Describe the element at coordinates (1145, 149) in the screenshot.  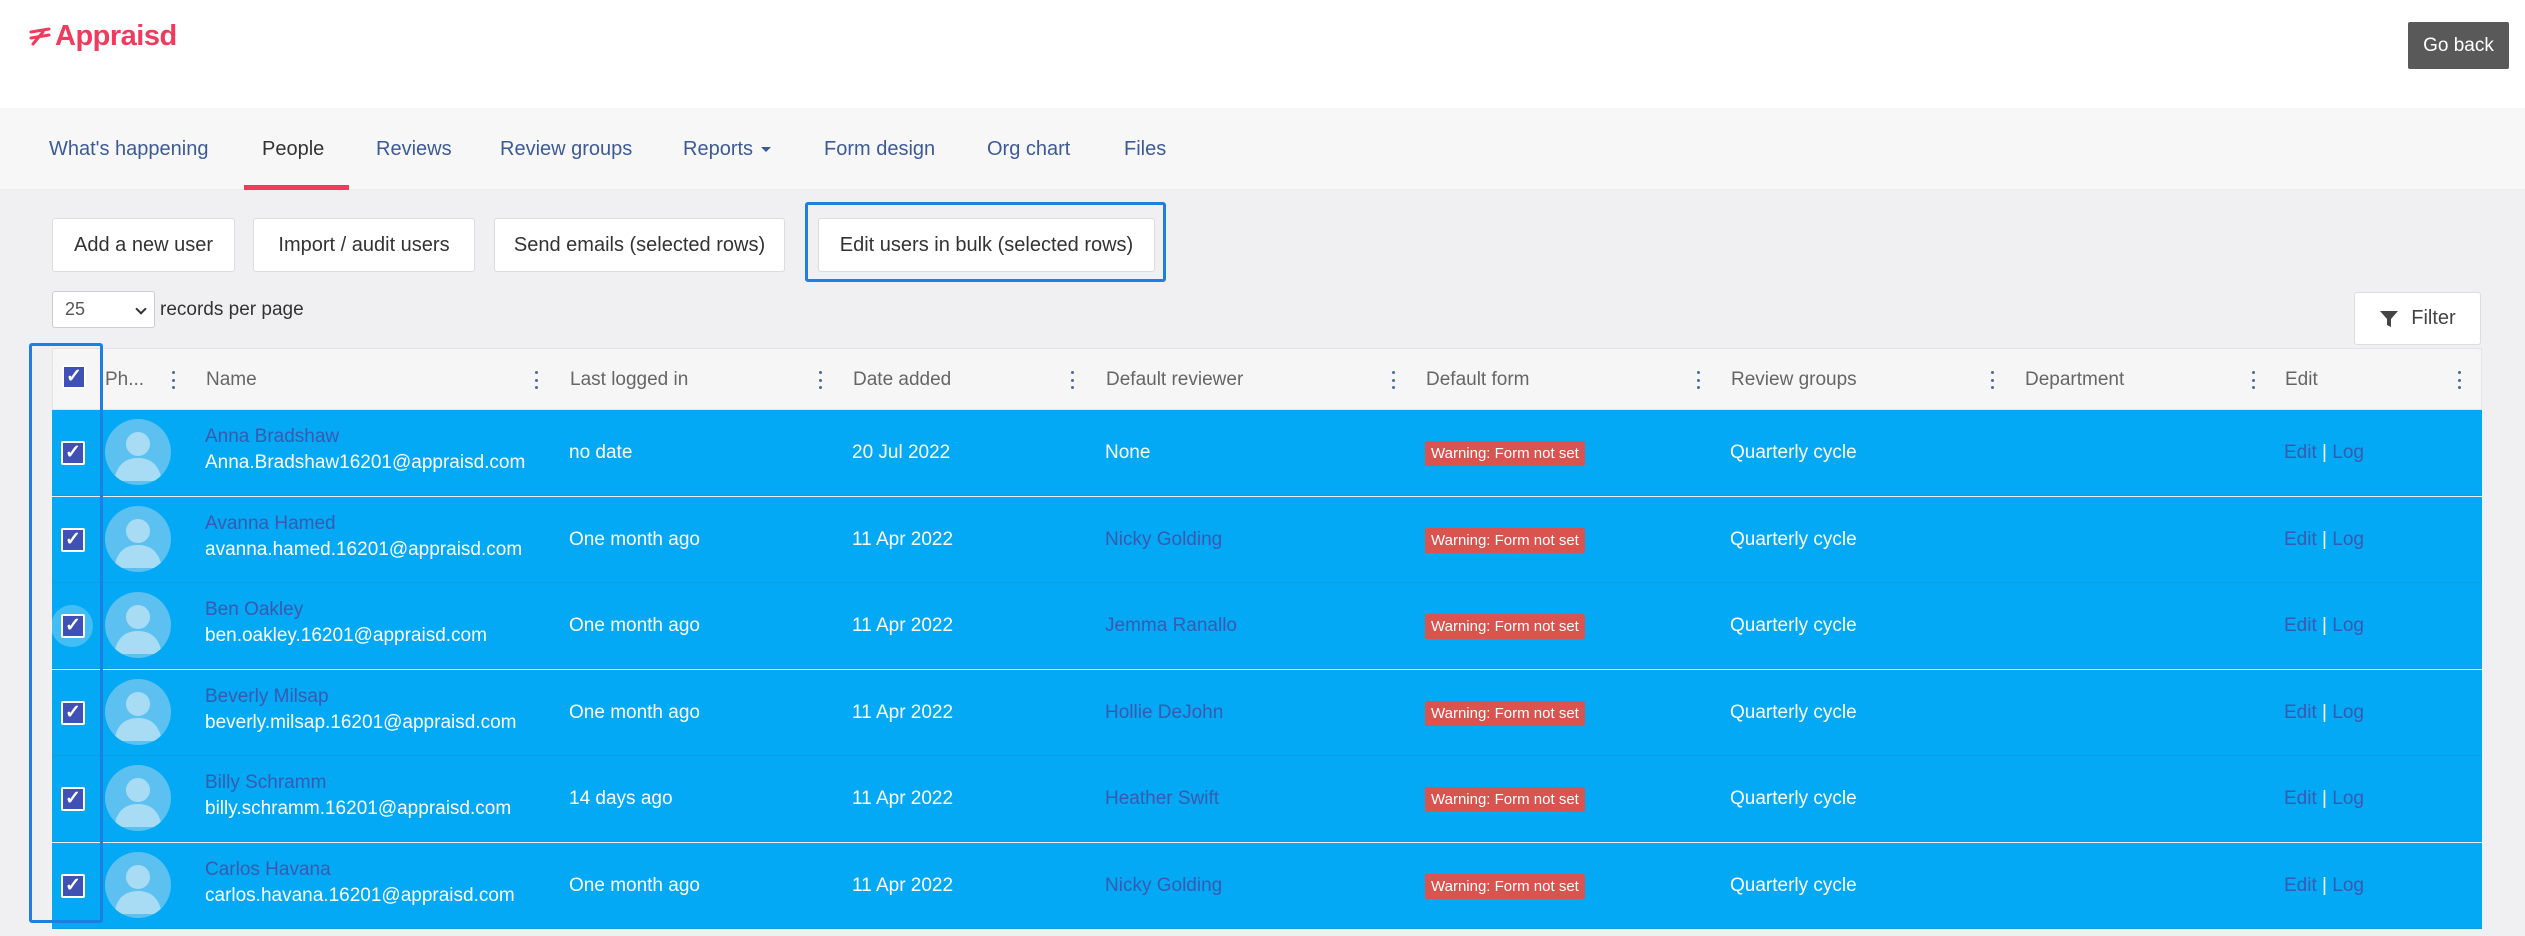
I see `nav-files: Files` at that location.